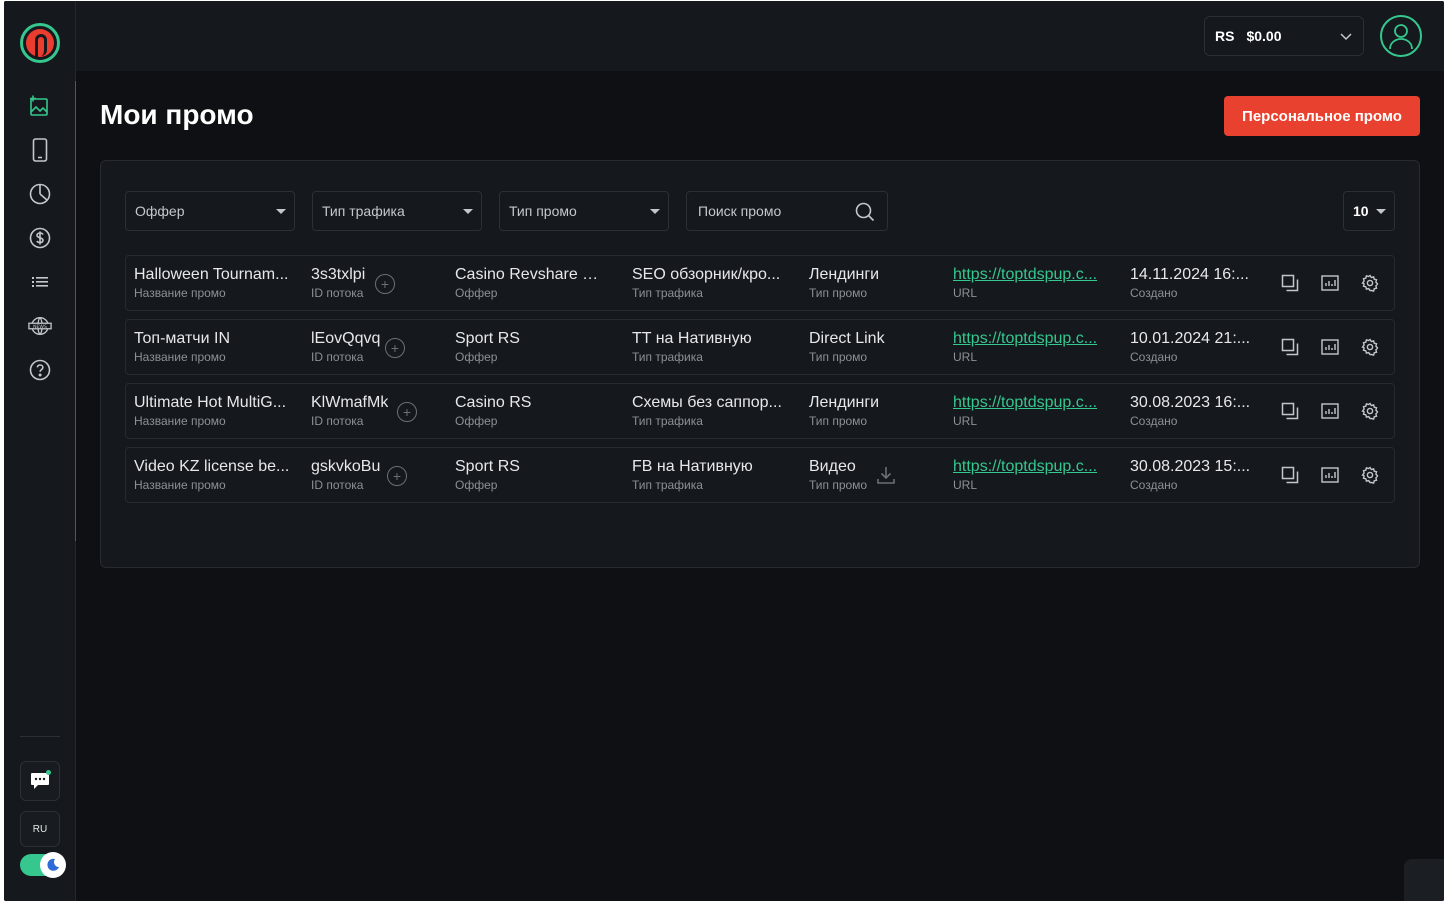  Describe the element at coordinates (346, 466) in the screenshot. I see `stream-id: gskvkoBu` at that location.